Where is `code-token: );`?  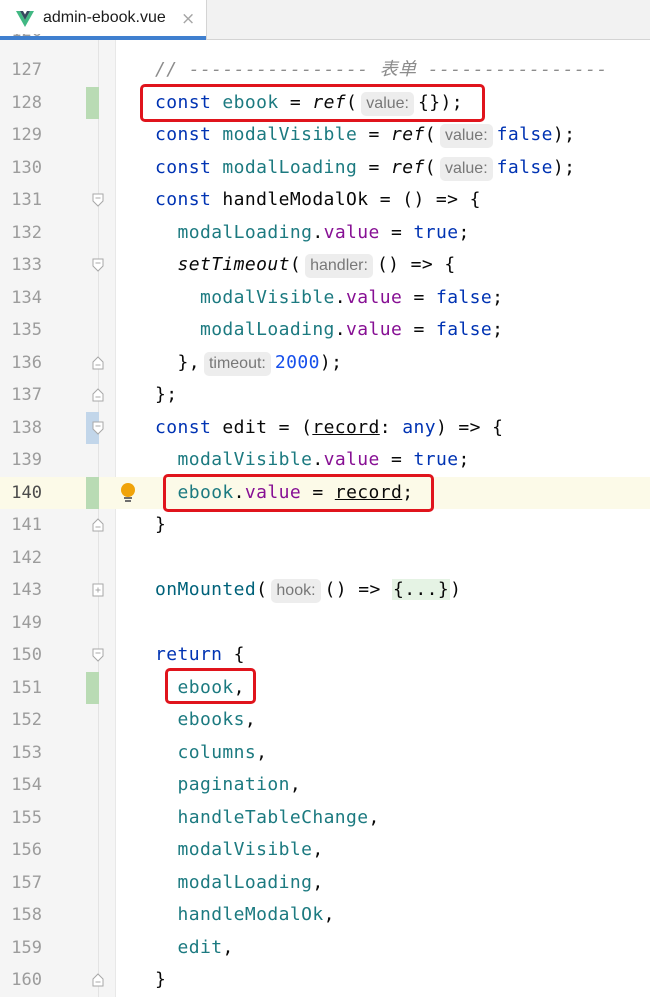 code-token: ); is located at coordinates (564, 167).